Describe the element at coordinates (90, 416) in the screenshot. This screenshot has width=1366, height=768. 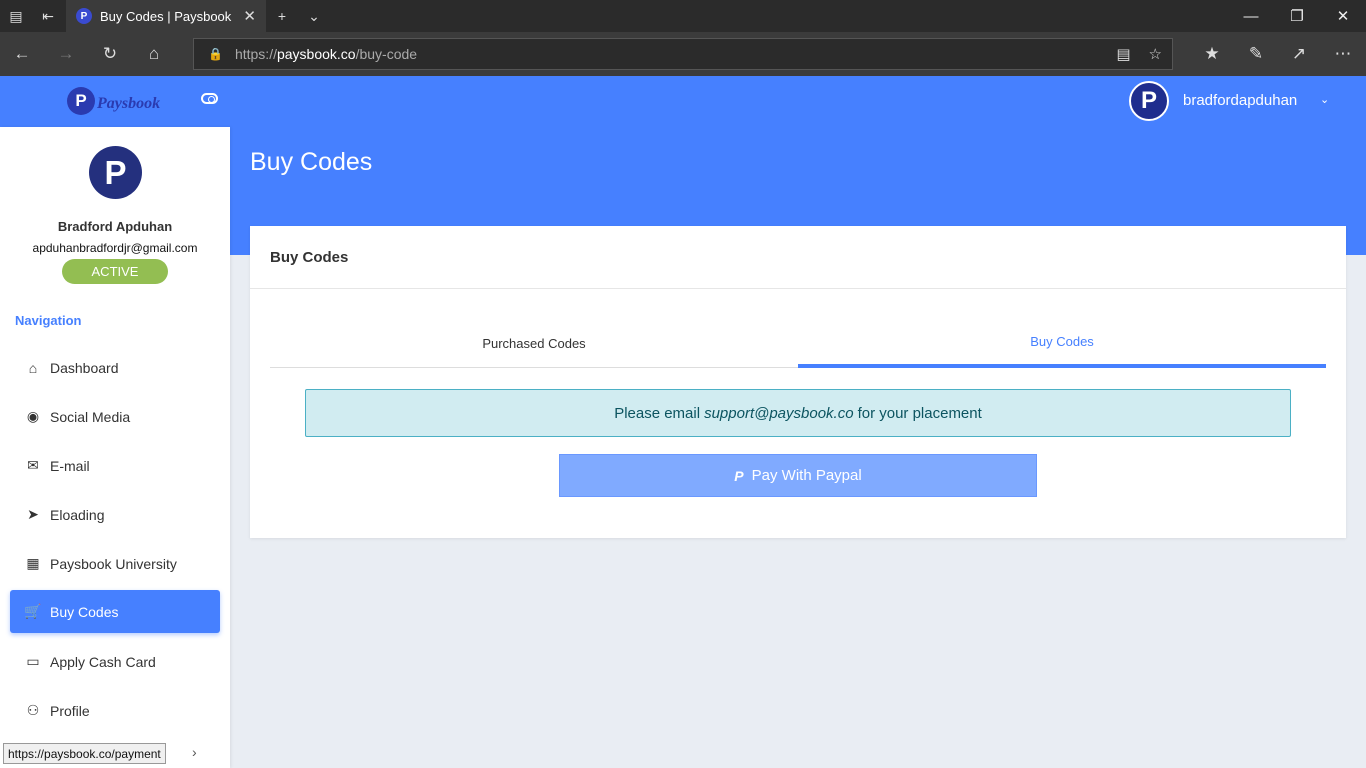
I see `sidebar-item-label: Social Media` at that location.